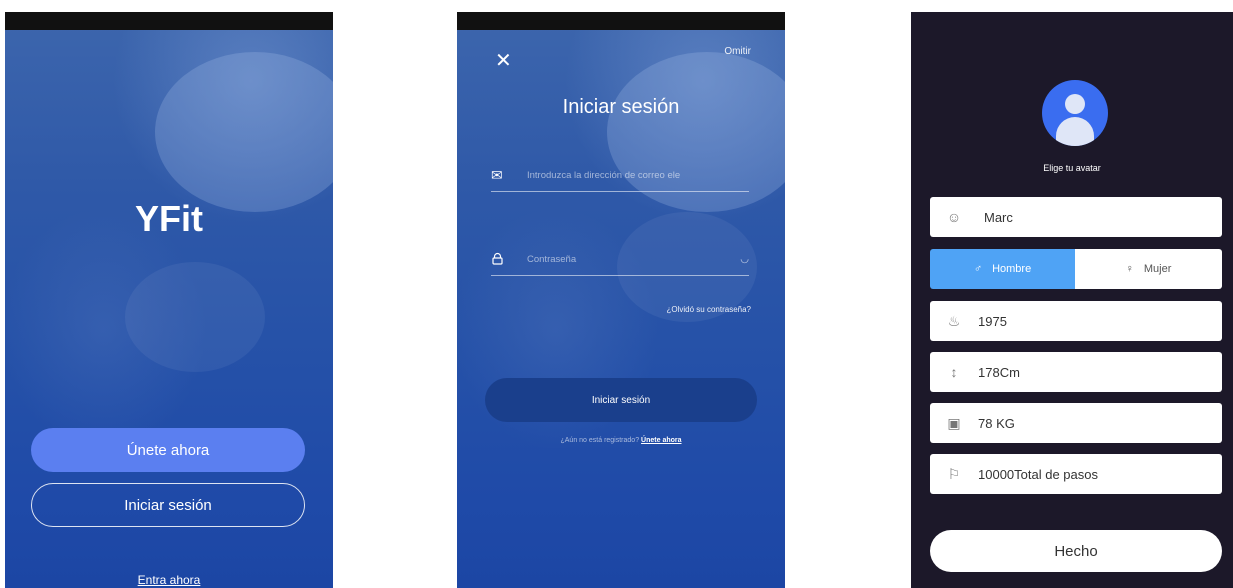 The width and height of the screenshot is (1233, 588). What do you see at coordinates (1076, 372) in the screenshot?
I see `height-field: ↕ 178Cm` at bounding box center [1076, 372].